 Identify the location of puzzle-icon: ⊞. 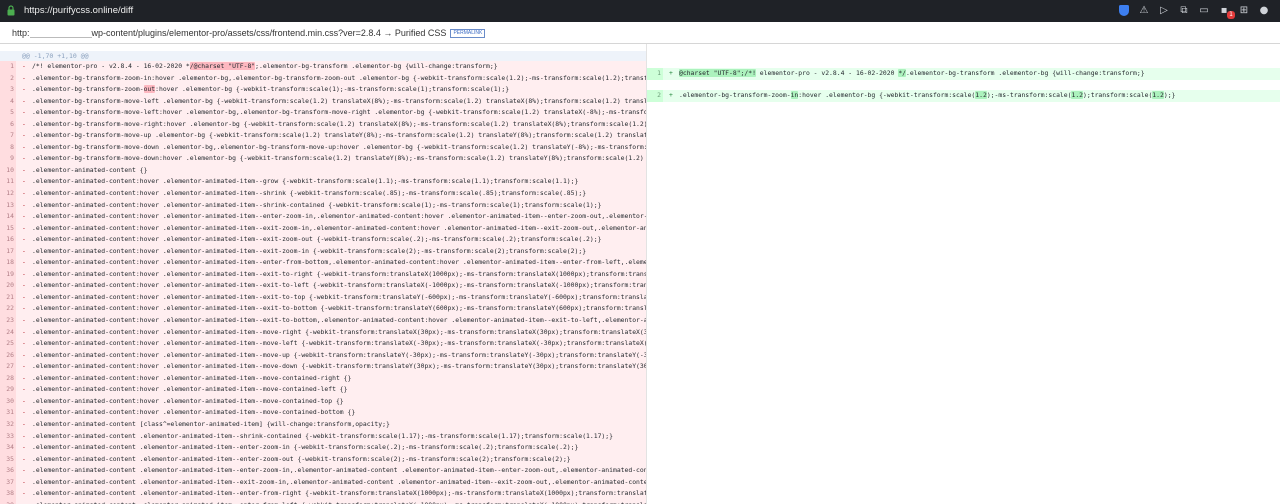
(1244, 10).